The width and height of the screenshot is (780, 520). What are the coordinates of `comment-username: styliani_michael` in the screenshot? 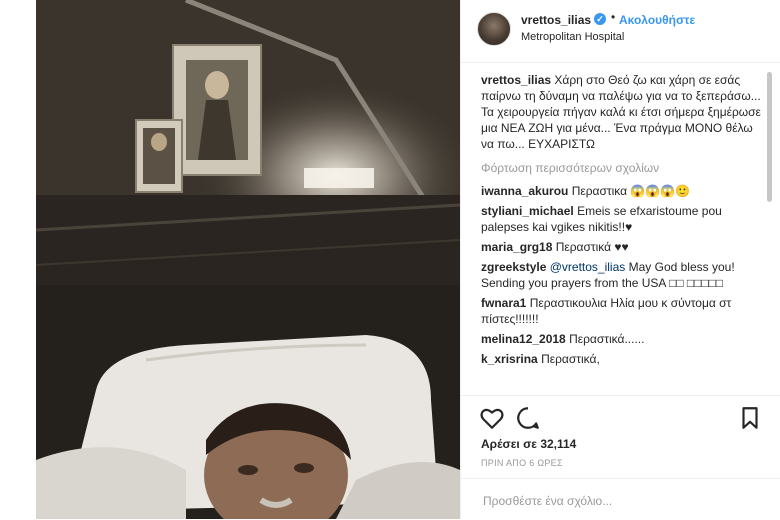 It's located at (527, 211).